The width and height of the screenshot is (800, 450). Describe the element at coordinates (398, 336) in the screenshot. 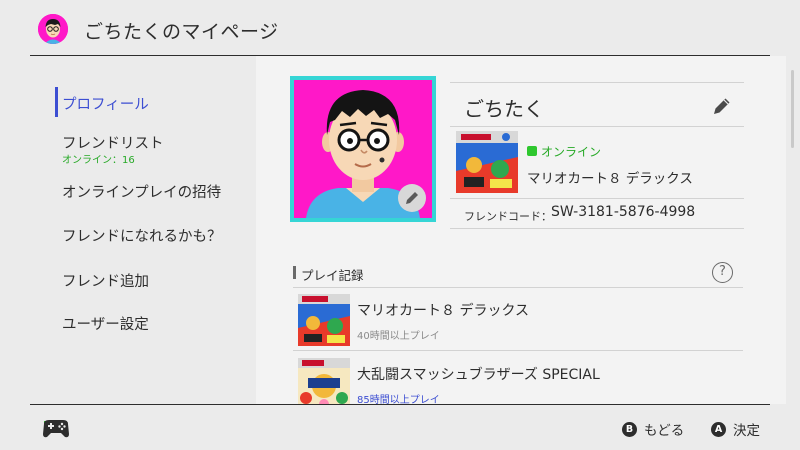

I see `play-time: 40時間以上プレイ` at that location.